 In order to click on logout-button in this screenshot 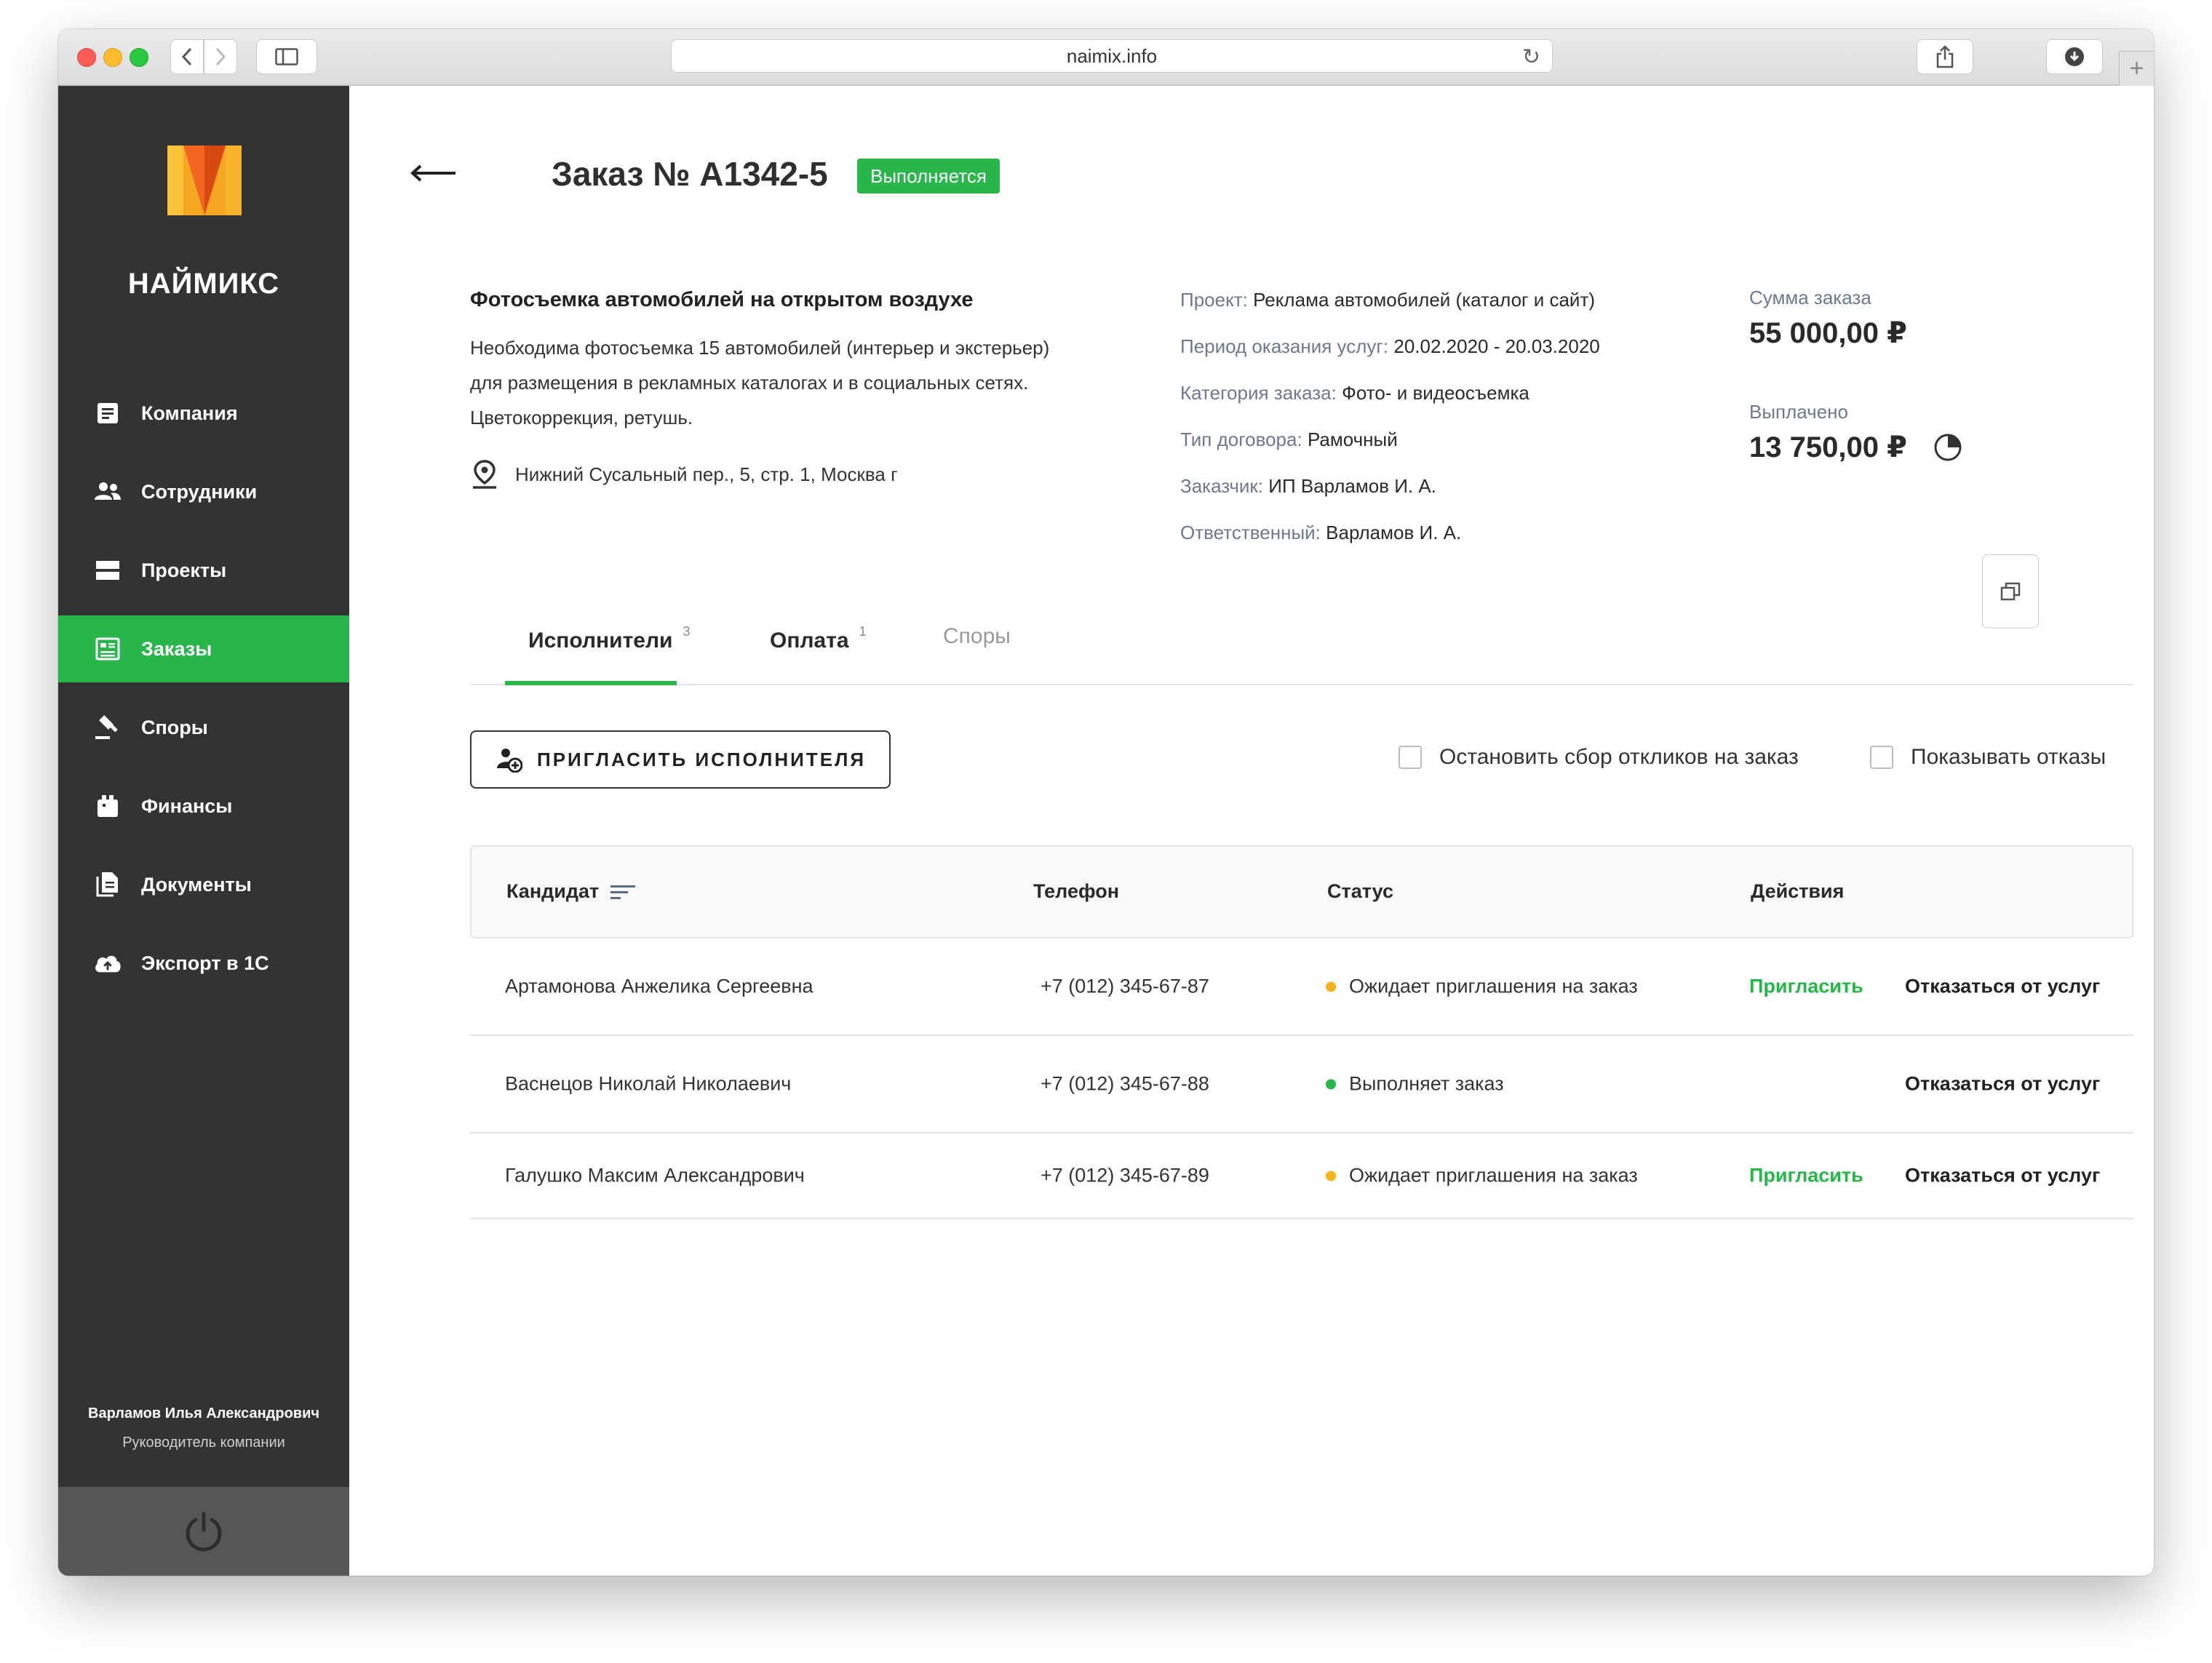, I will do `click(203, 1532)`.